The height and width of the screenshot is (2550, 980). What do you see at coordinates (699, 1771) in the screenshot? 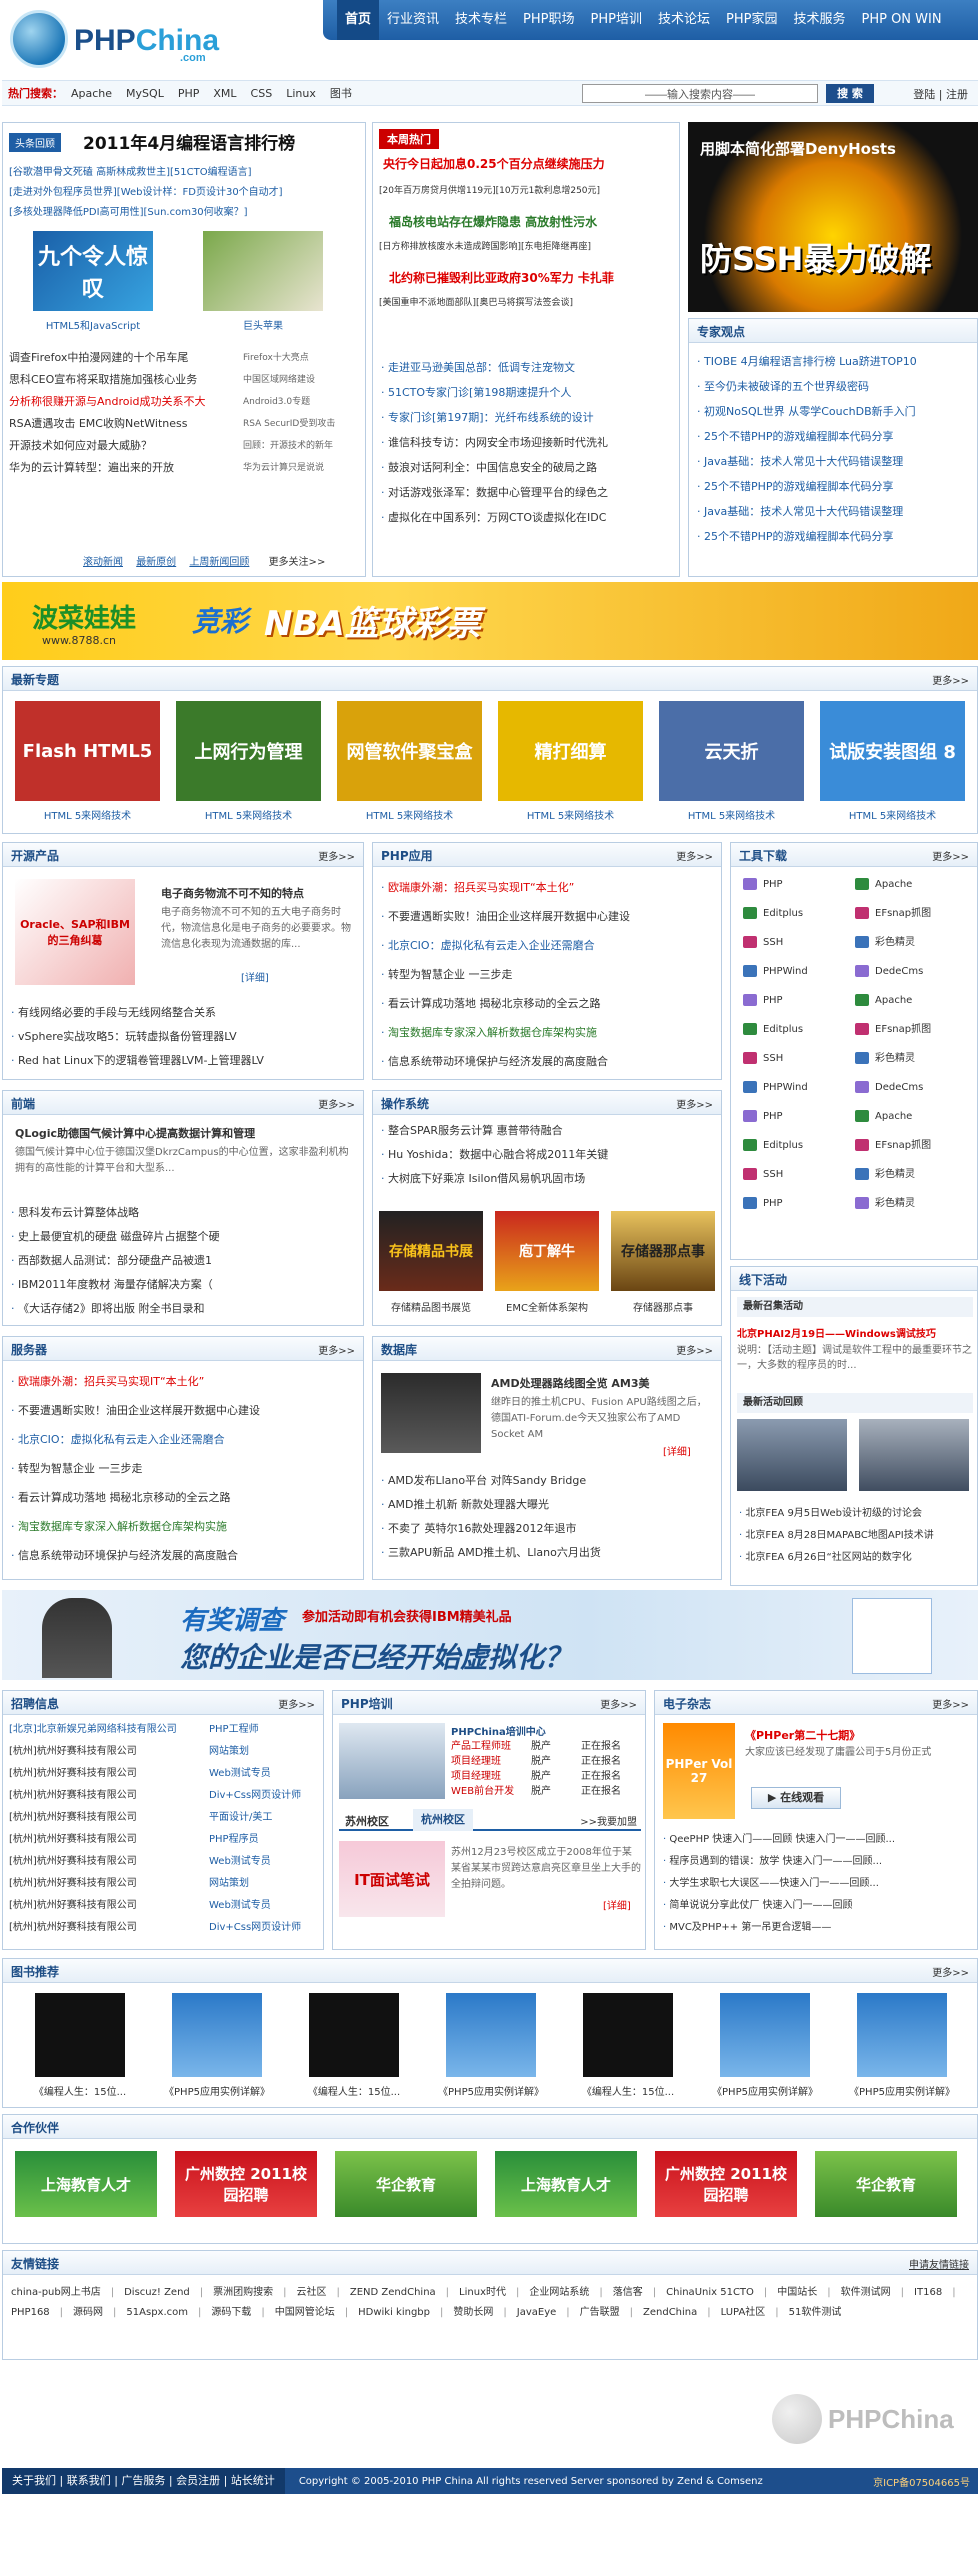
I see `emag-cover-image: PHPer Vol 27` at bounding box center [699, 1771].